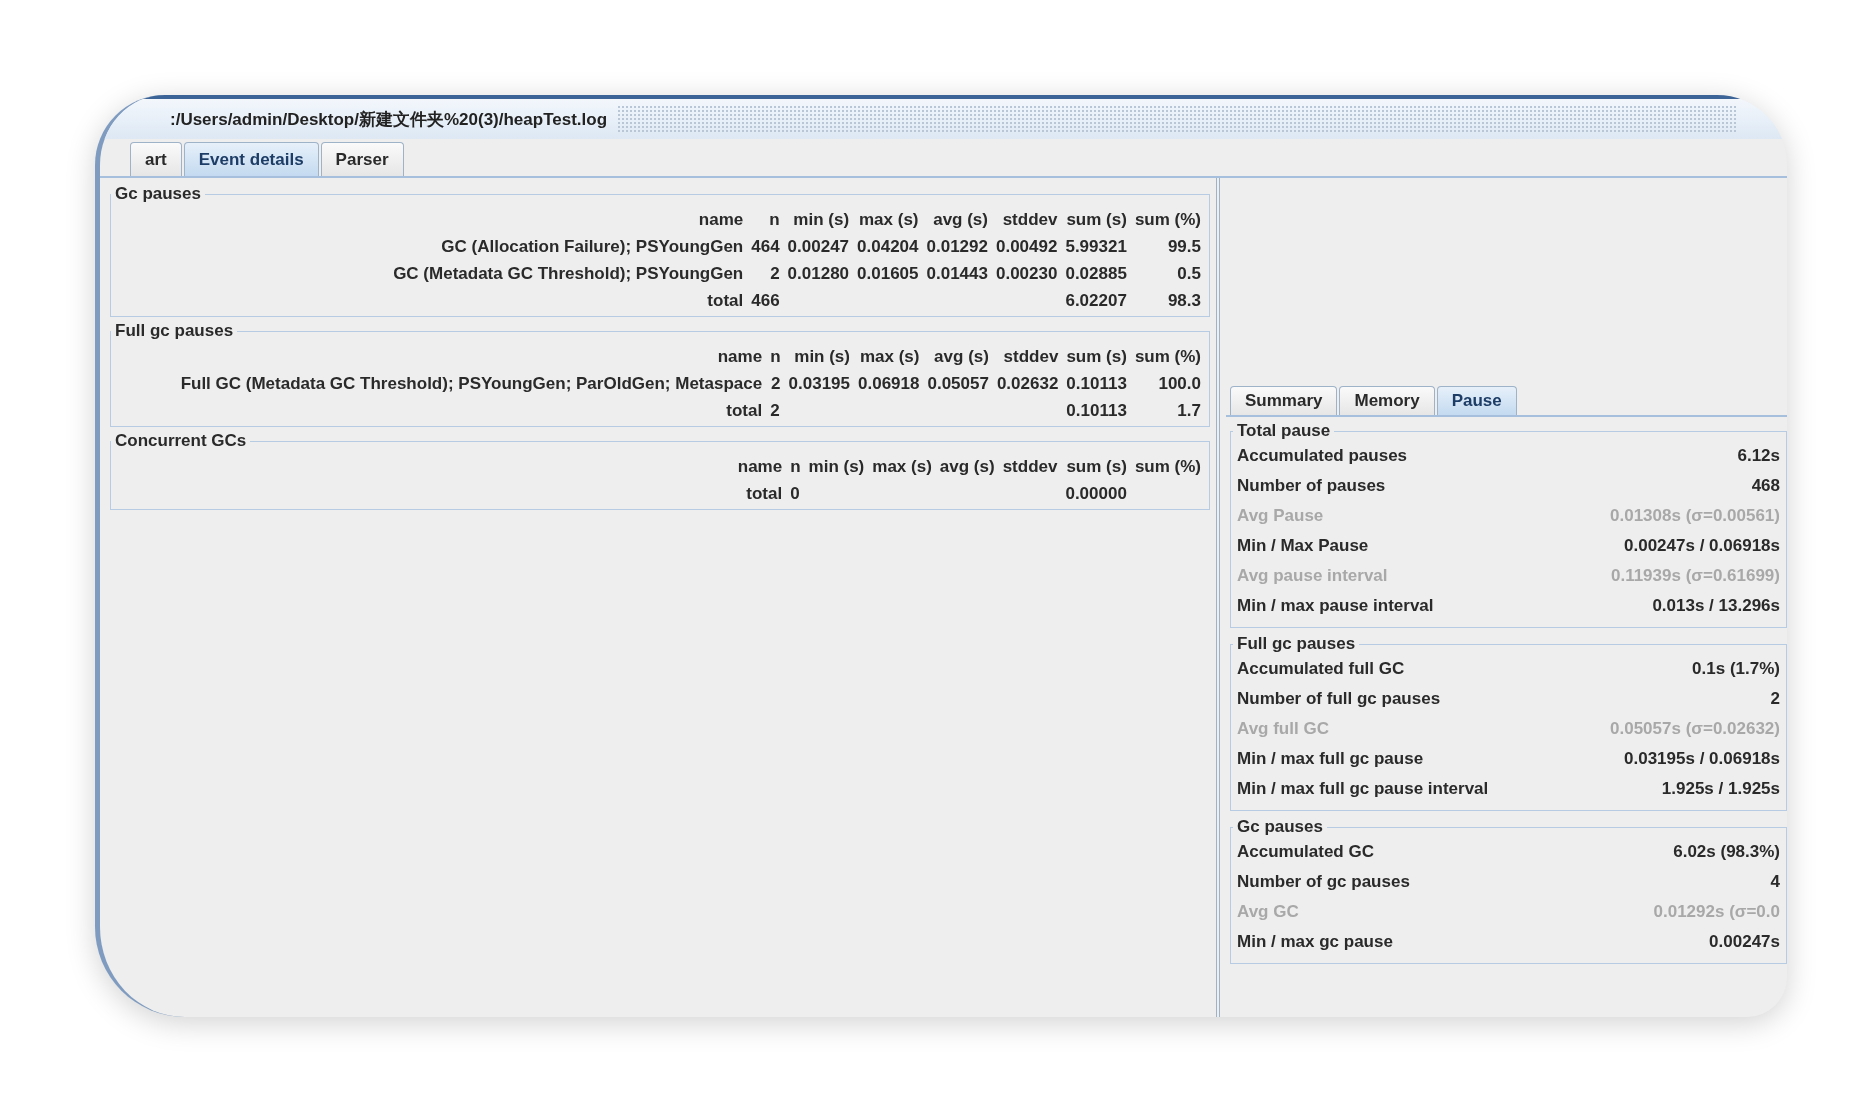  Describe the element at coordinates (1775, 882) in the screenshot. I see `stat-value: 4` at that location.